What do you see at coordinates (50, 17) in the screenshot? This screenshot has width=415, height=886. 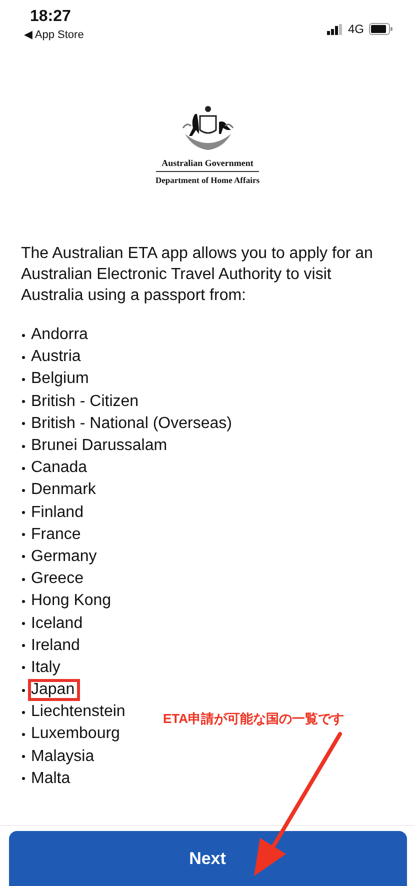 I see `status-time: 18:27` at bounding box center [50, 17].